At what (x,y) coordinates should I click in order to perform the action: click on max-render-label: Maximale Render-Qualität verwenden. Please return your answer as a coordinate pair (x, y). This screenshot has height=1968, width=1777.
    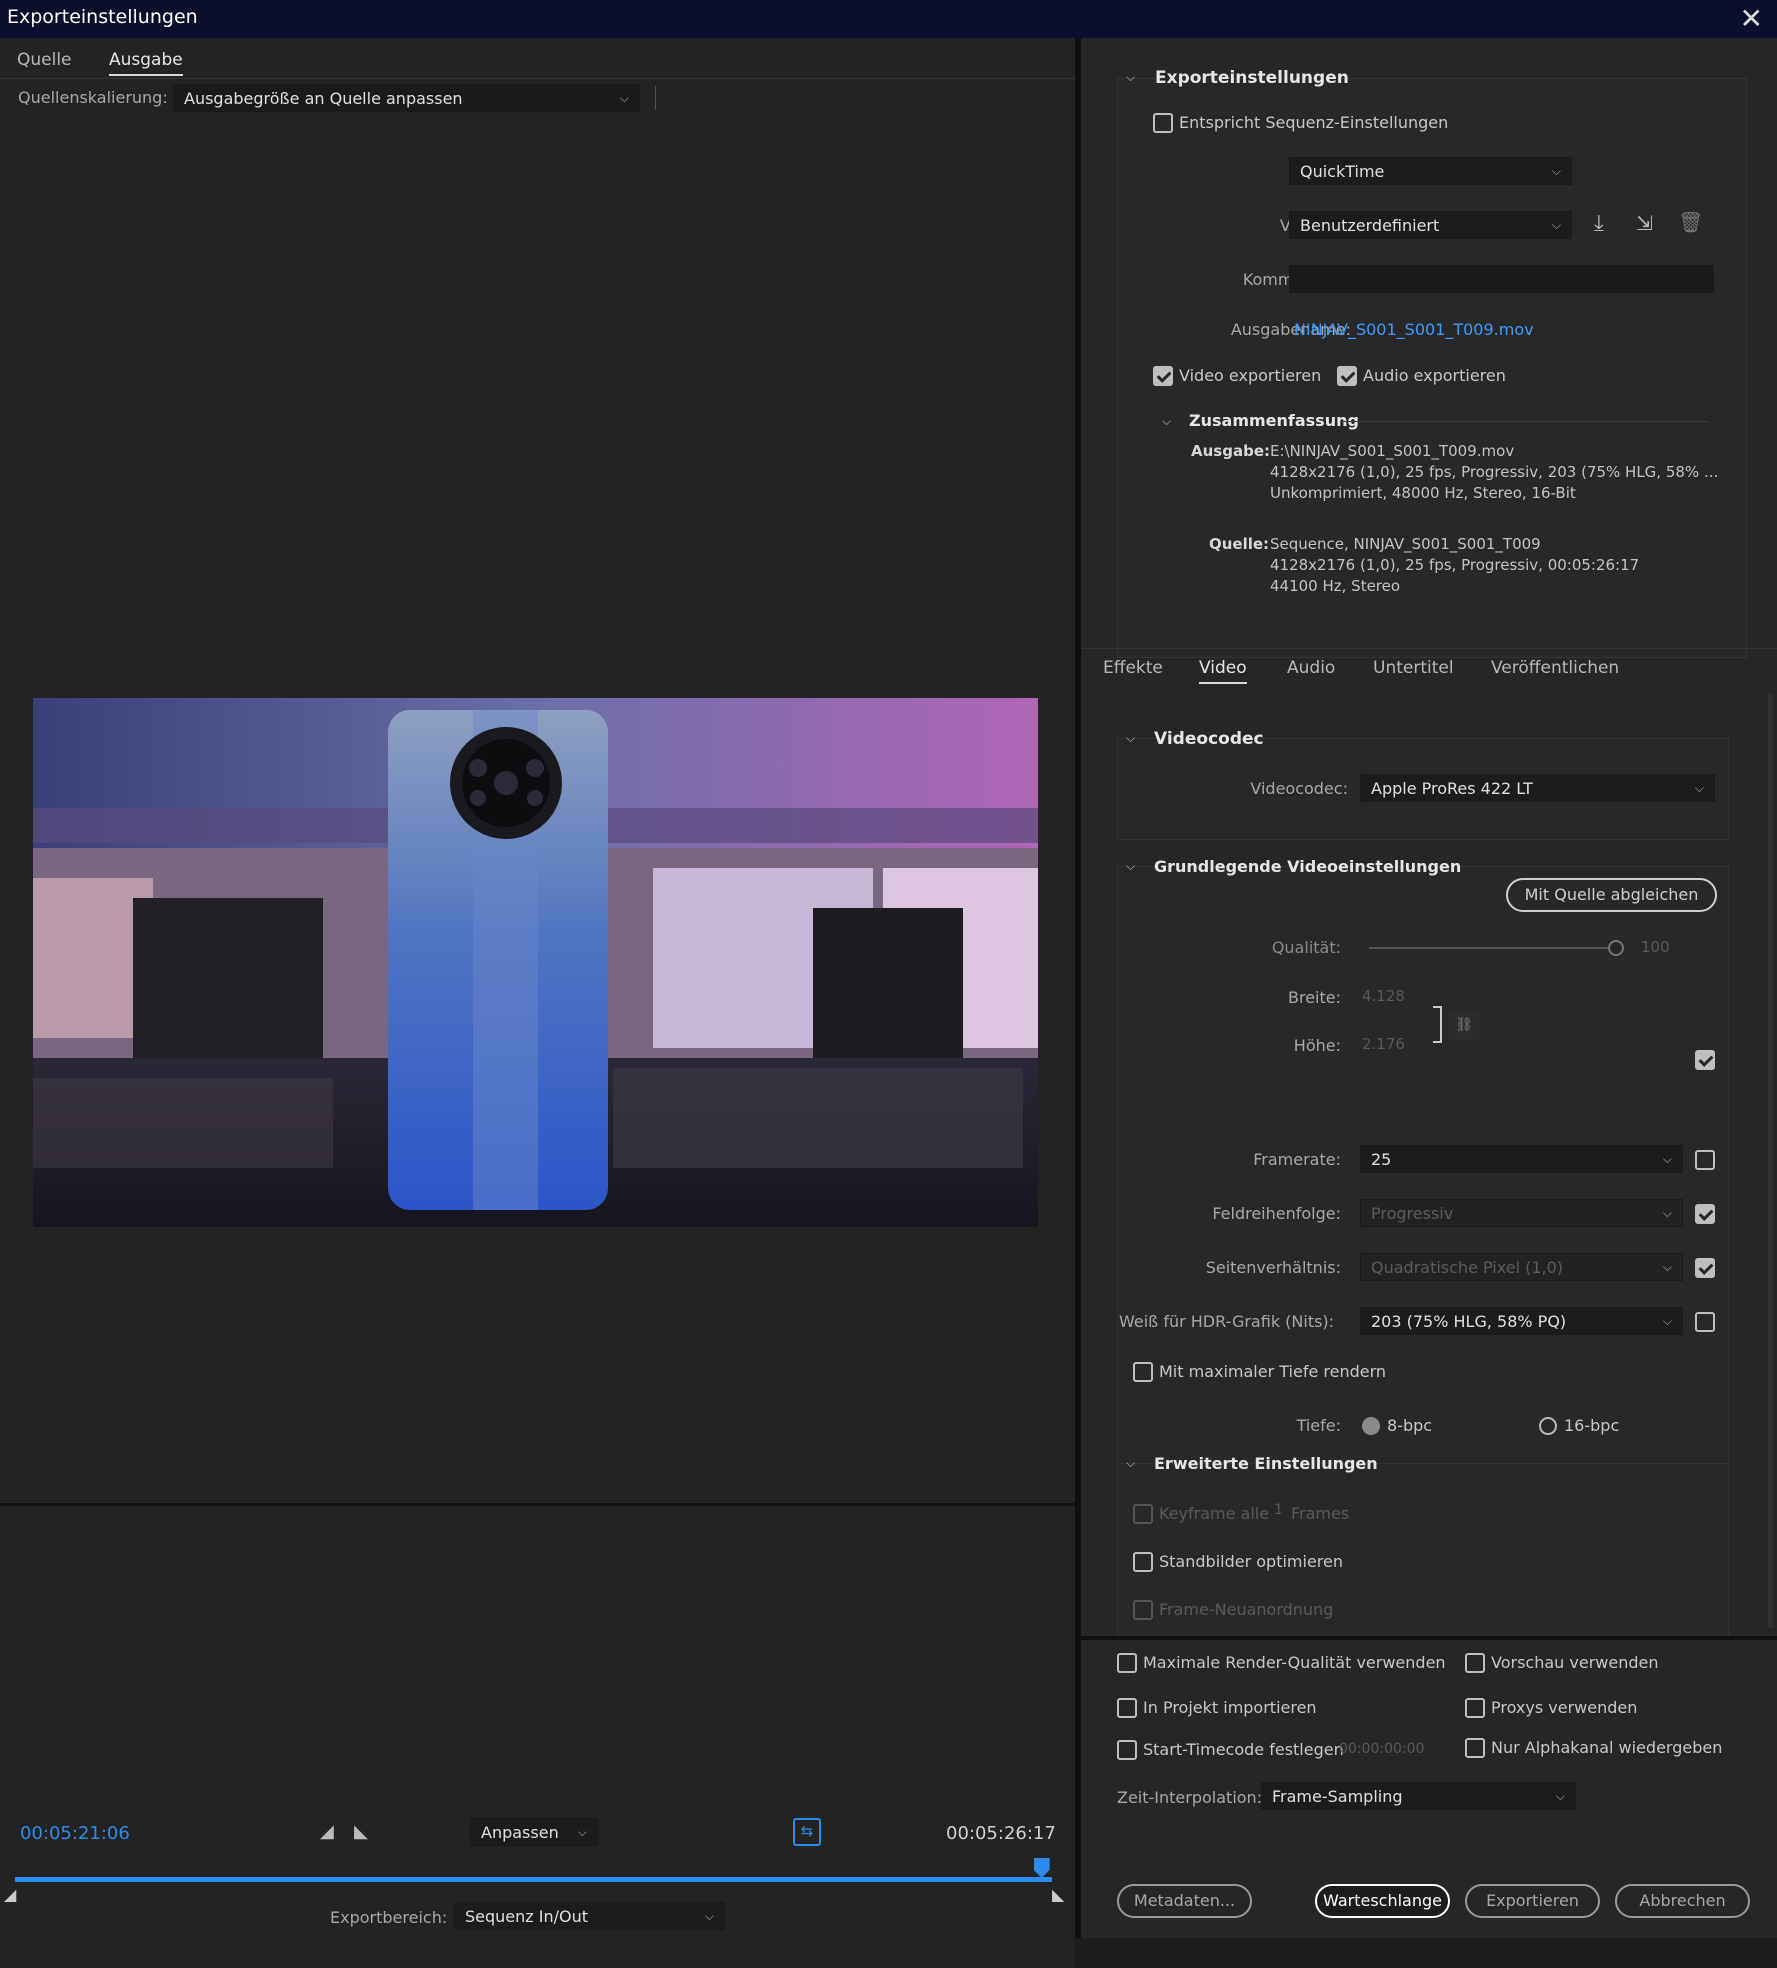
    Looking at the image, I should click on (1294, 1662).